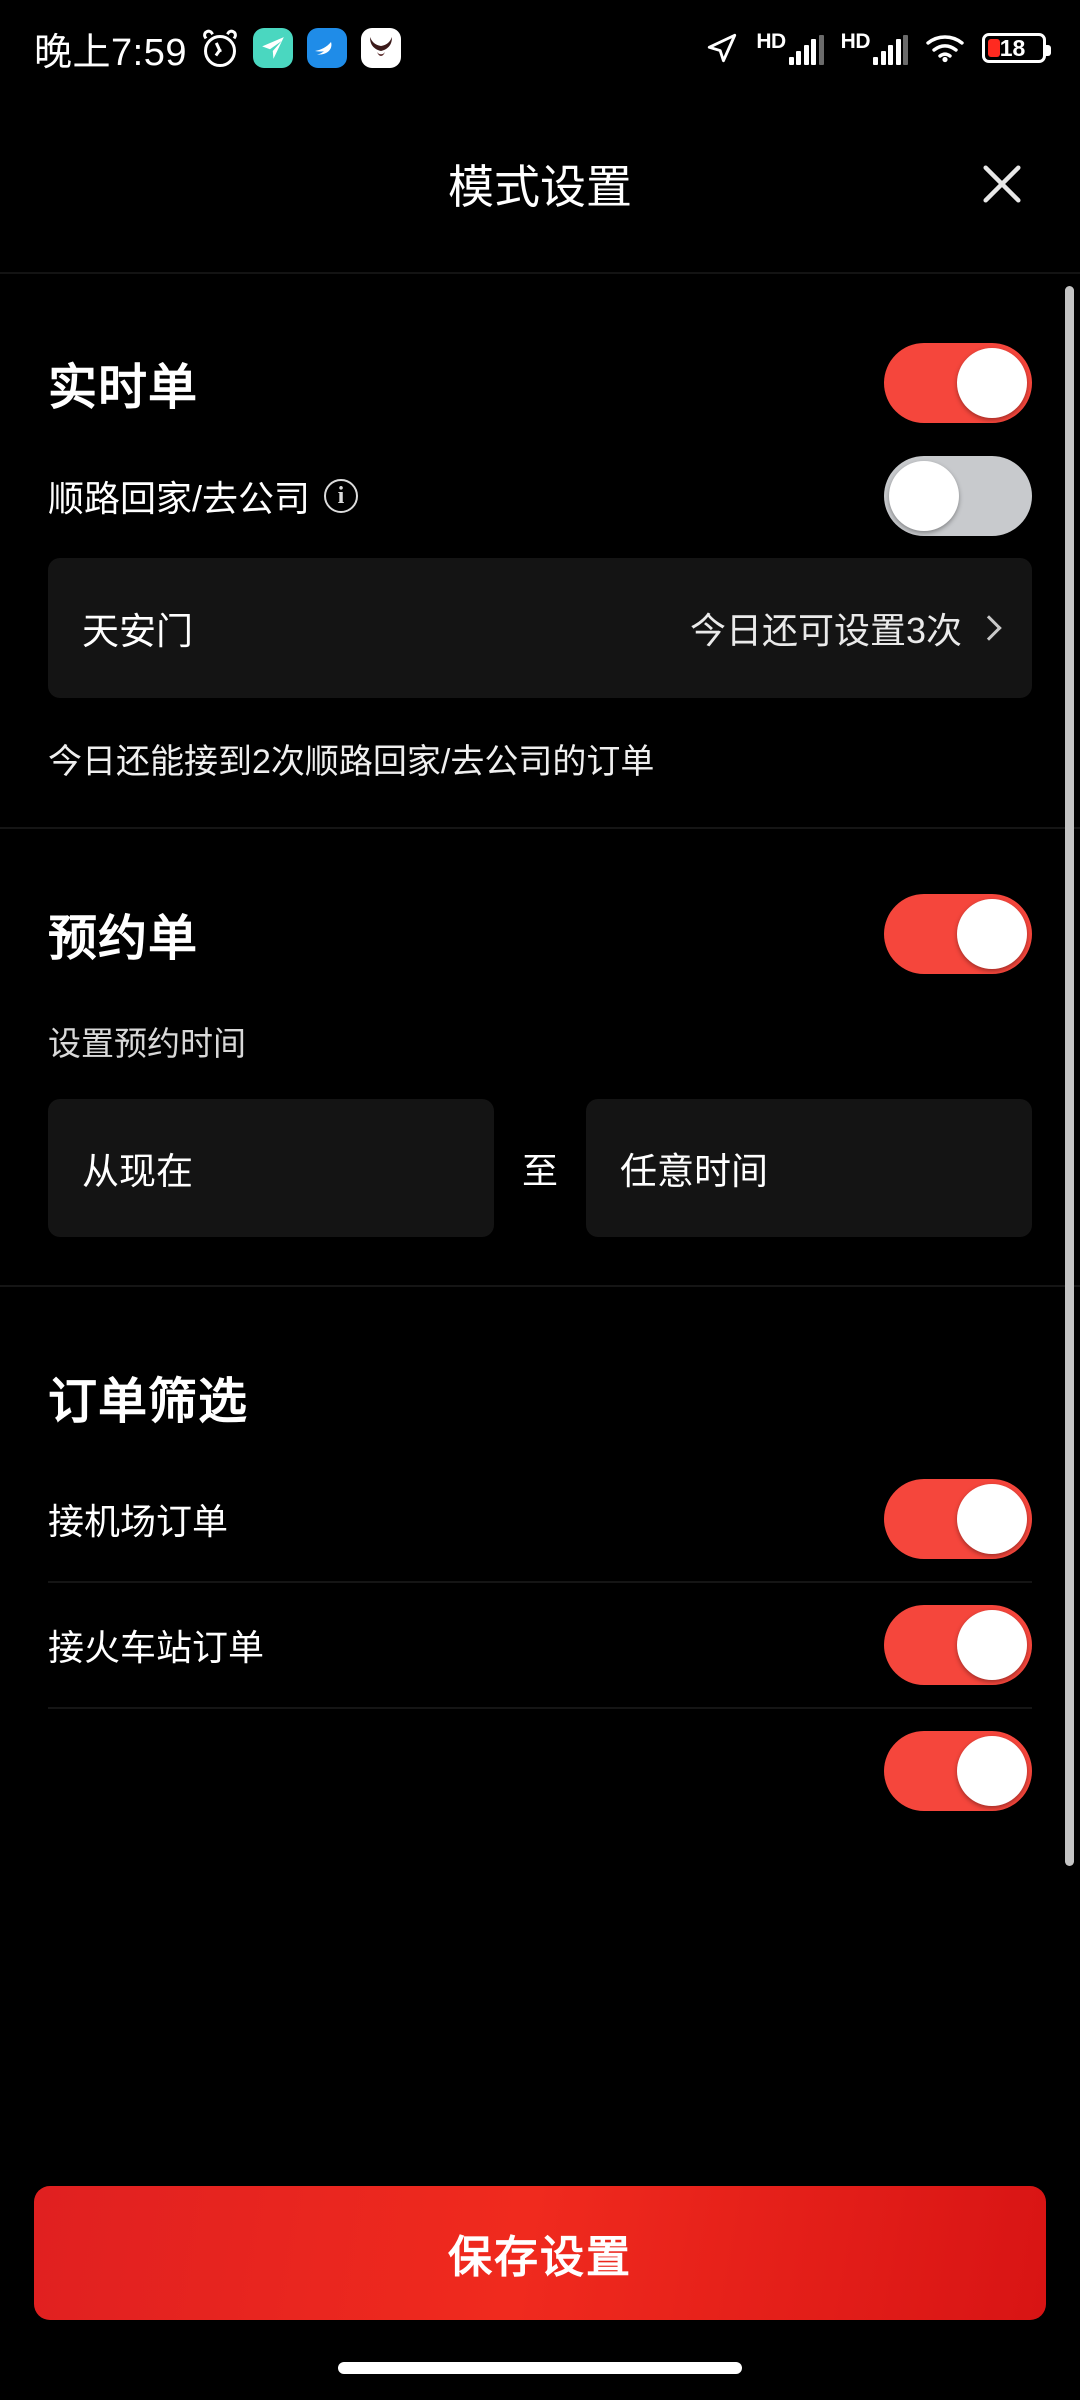 The image size is (1080, 2400). Describe the element at coordinates (272, 48) in the screenshot. I see `paper-plane-app-icon` at that location.